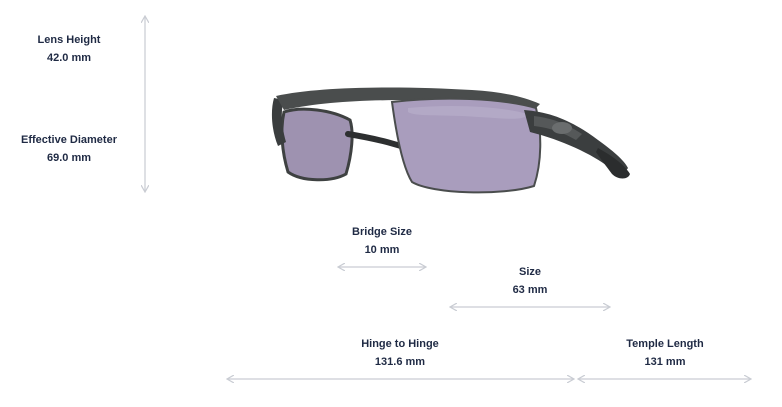 Image resolution: width=782 pixels, height=407 pixels. I want to click on lens-height-label: Lens Height 42.0 mm, so click(69, 49).